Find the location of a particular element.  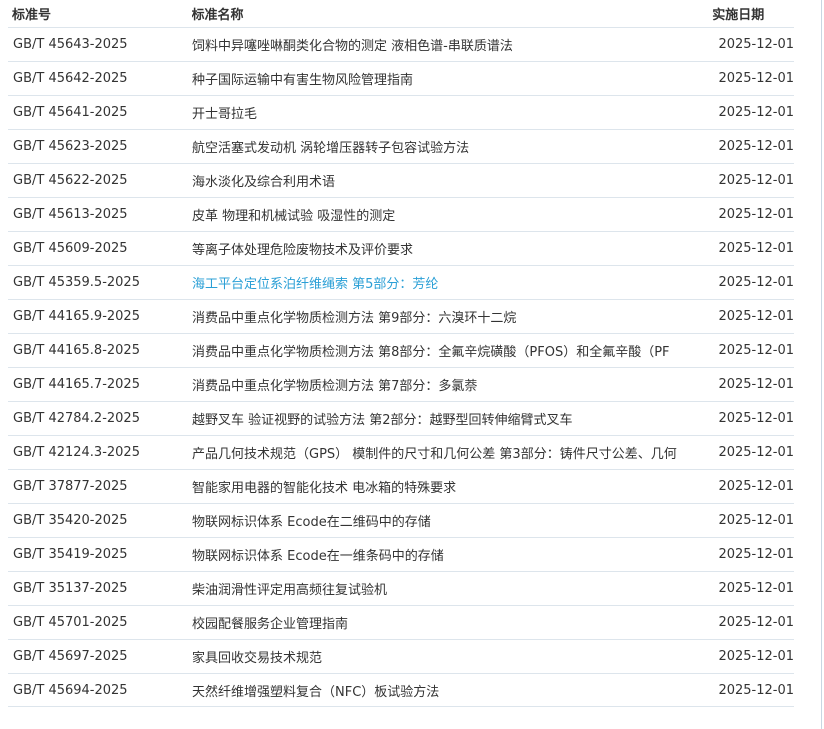

header-standard-name: 标准名称 is located at coordinates (217, 15).